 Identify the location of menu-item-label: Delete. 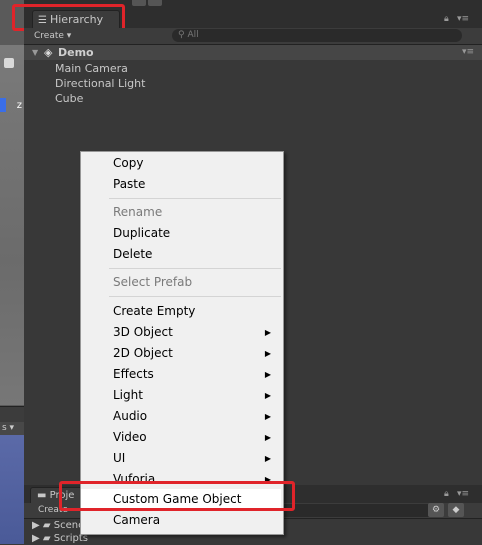
(133, 254).